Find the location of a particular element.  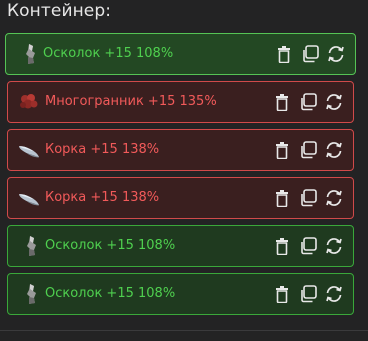

list-item: Многогранник +15 135% is located at coordinates (180, 102).